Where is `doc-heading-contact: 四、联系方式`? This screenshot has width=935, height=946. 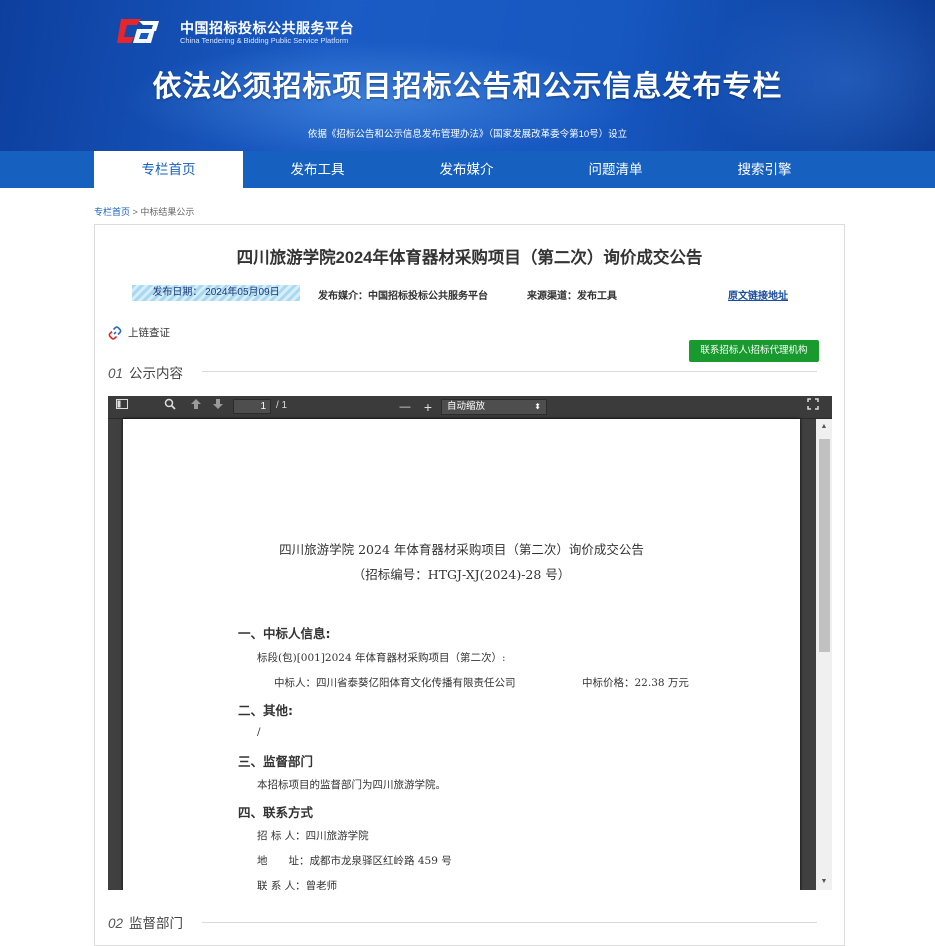 doc-heading-contact: 四、联系方式 is located at coordinates (276, 812).